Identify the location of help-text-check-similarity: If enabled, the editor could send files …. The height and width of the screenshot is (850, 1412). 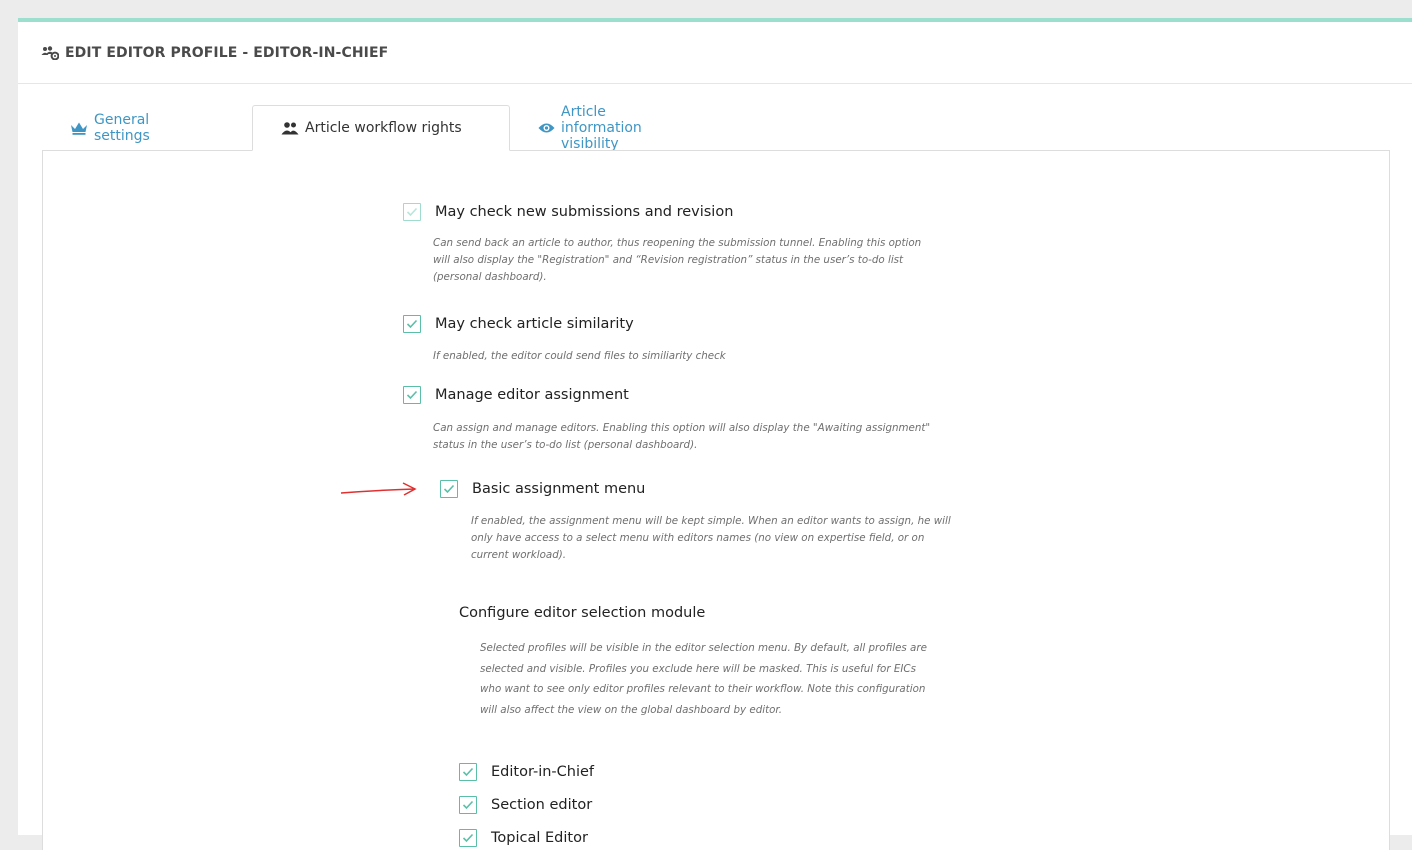
(579, 356).